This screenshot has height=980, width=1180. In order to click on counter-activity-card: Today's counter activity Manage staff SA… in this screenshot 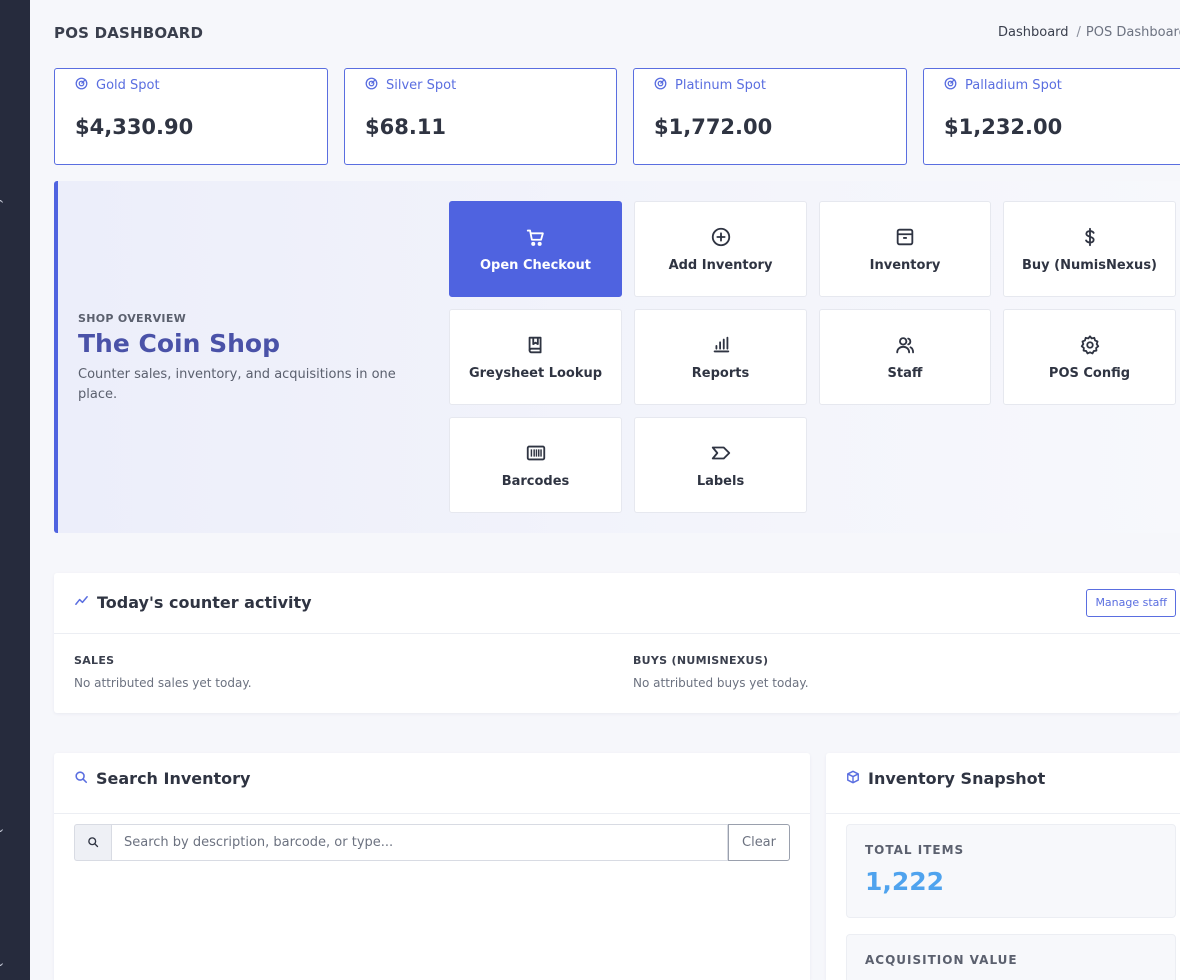, I will do `click(617, 643)`.